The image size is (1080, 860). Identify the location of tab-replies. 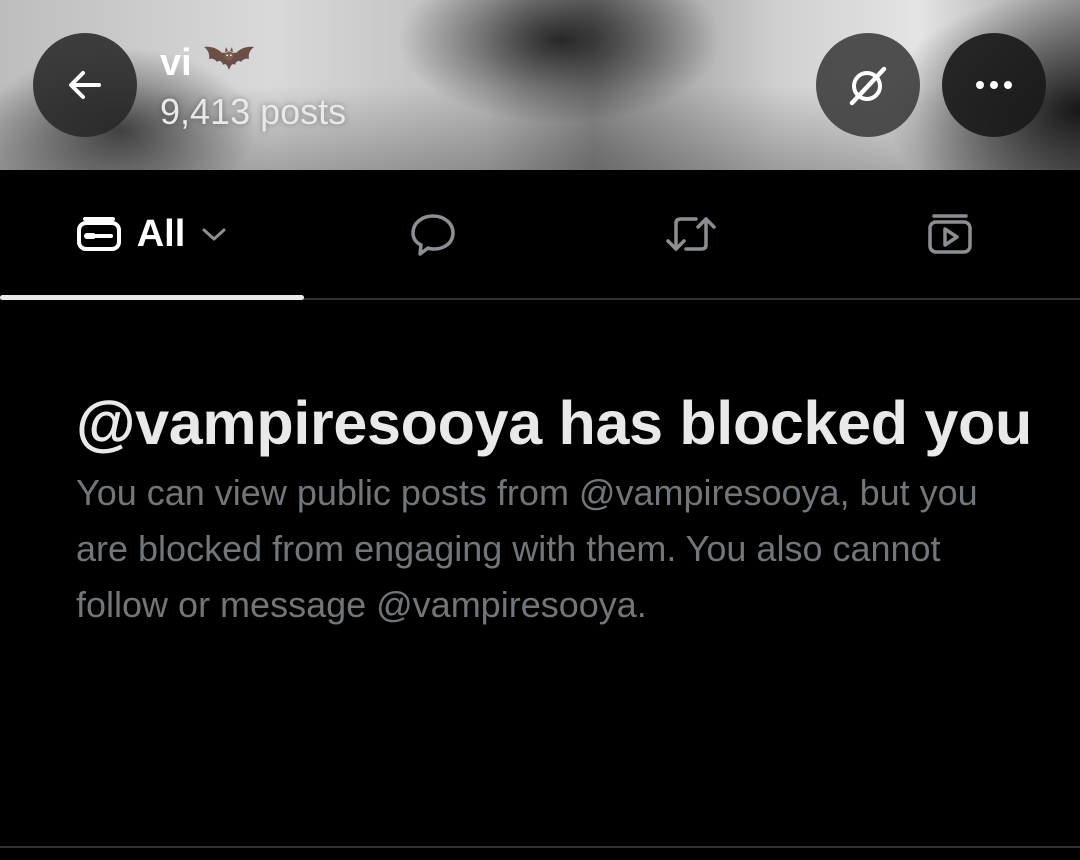
(433, 234).